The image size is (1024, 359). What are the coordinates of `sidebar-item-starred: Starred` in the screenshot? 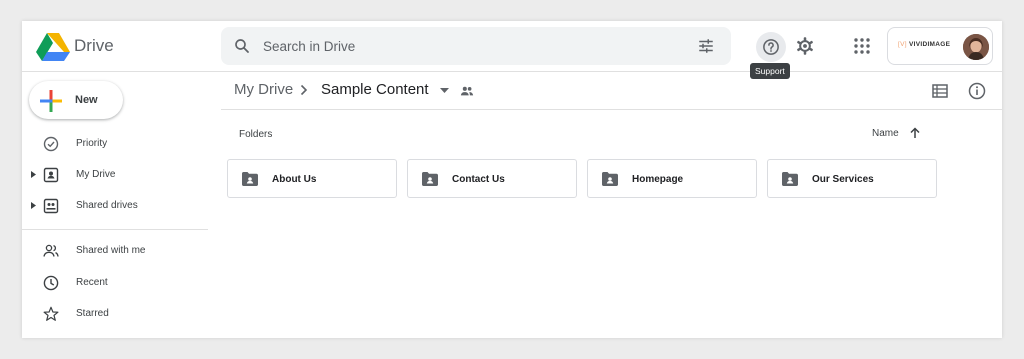 It's located at (115, 314).